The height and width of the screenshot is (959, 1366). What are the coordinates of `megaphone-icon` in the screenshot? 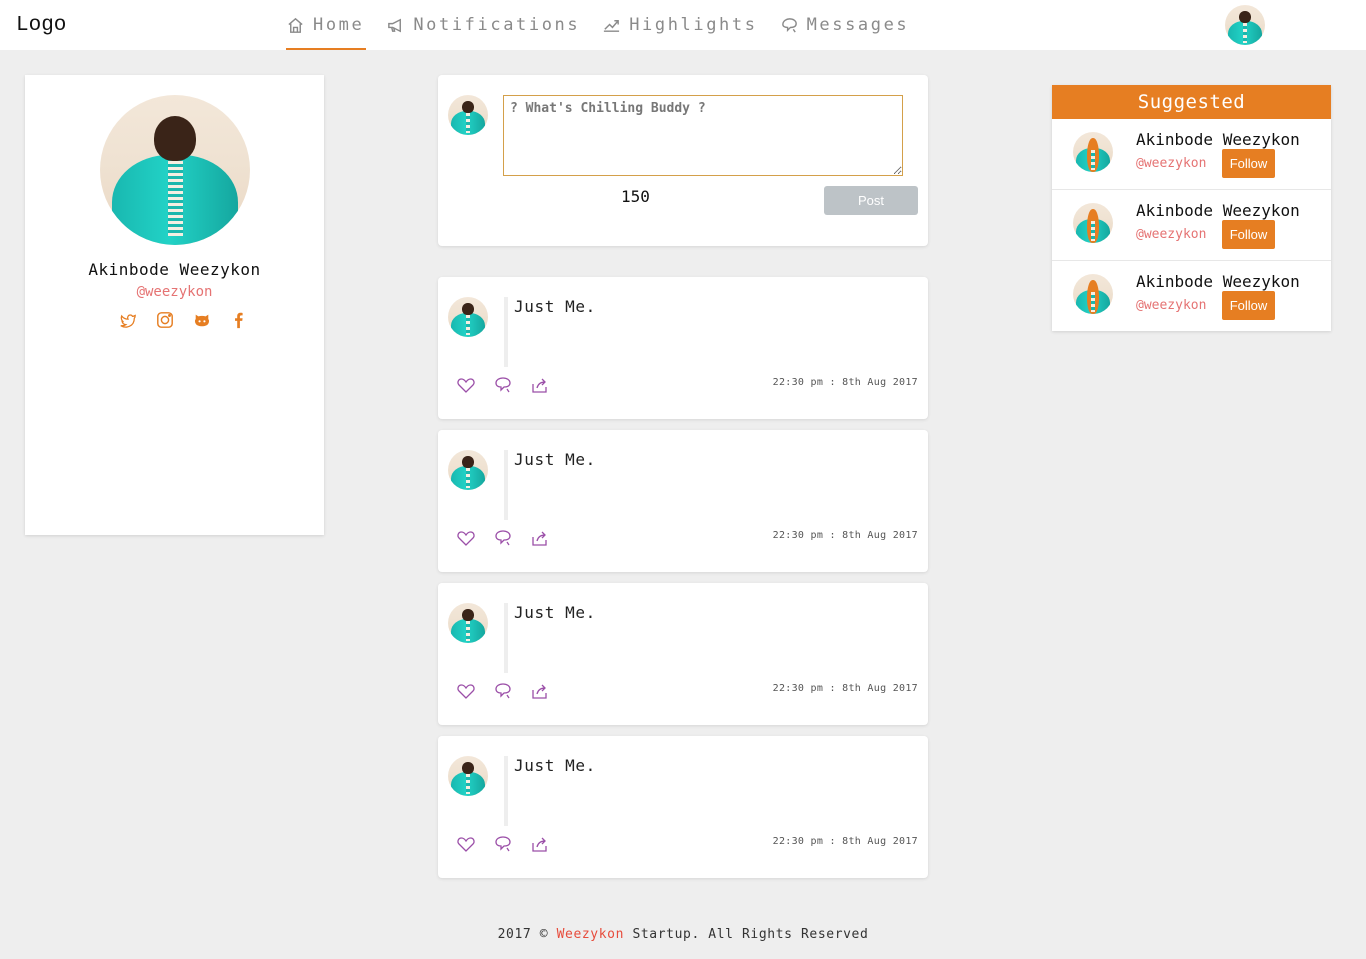 It's located at (395, 25).